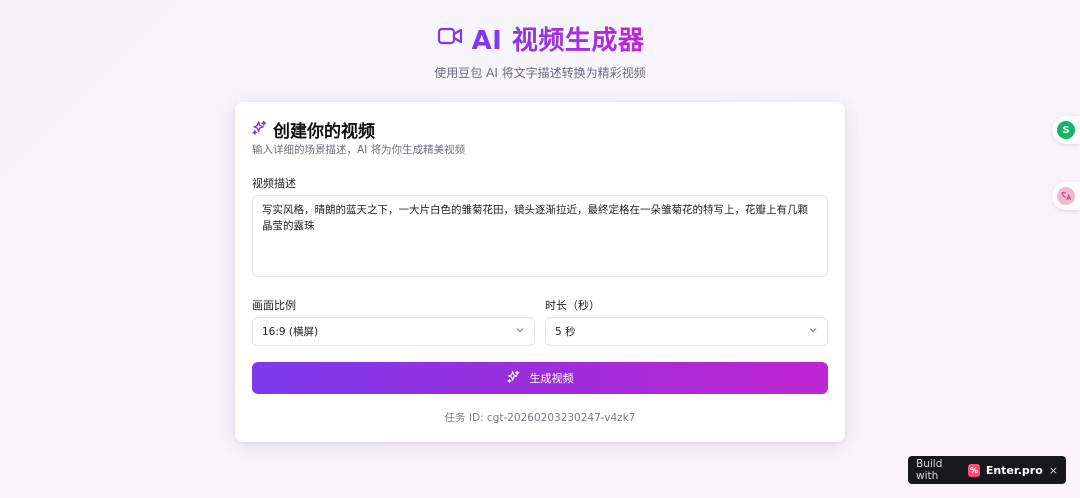 The width and height of the screenshot is (1080, 498). I want to click on ratio-select-value: 16:9 (横屏), so click(290, 332).